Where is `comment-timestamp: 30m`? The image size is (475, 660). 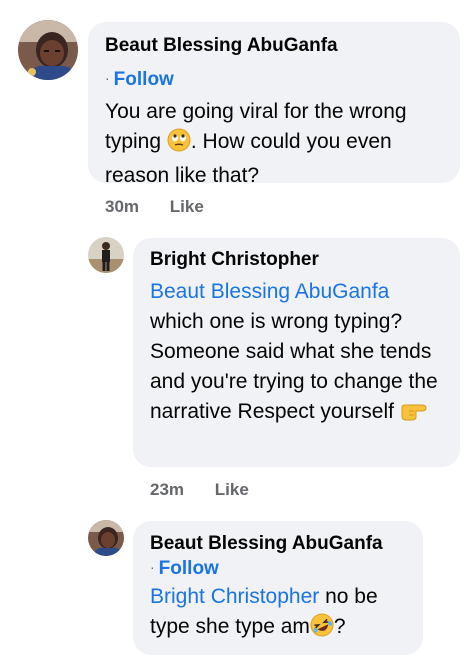 comment-timestamp: 30m is located at coordinates (122, 207).